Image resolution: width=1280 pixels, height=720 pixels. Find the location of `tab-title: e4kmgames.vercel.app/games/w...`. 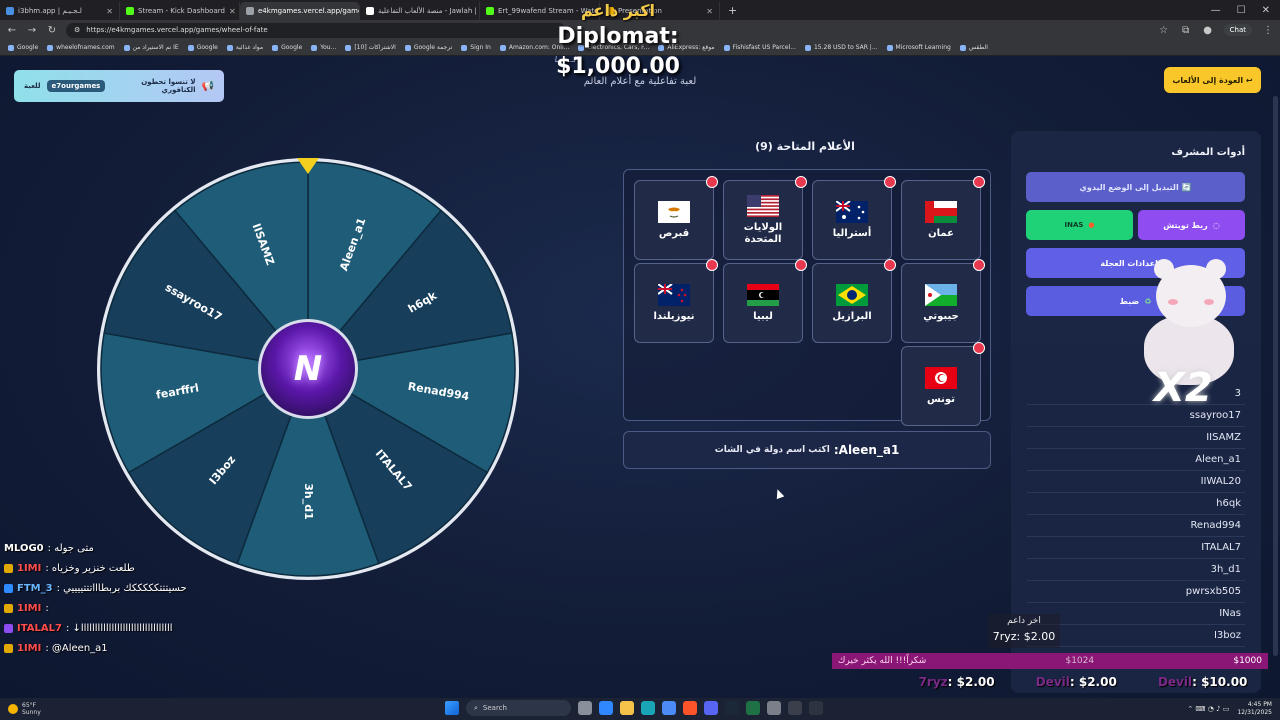

tab-title: e4kmgames.vercel.app/games/w... is located at coordinates (308, 11).